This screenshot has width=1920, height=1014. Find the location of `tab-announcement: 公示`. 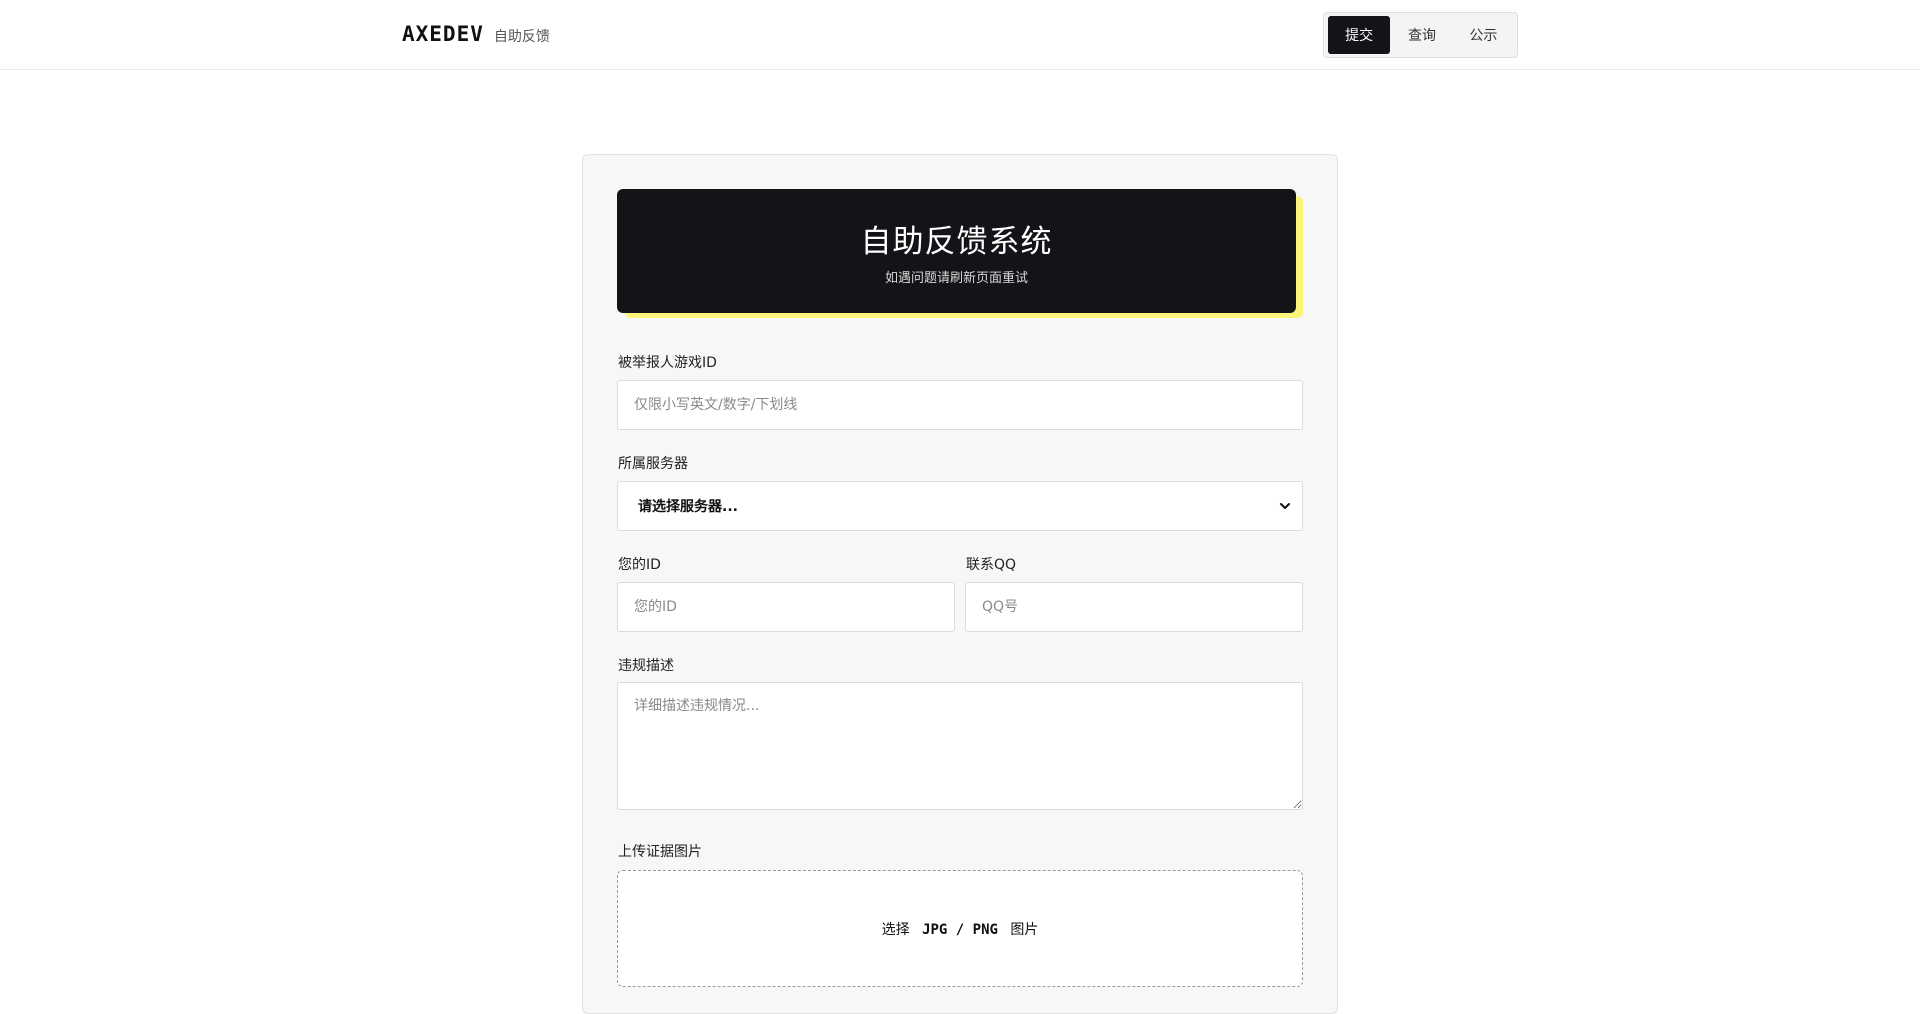

tab-announcement: 公示 is located at coordinates (1483, 35).